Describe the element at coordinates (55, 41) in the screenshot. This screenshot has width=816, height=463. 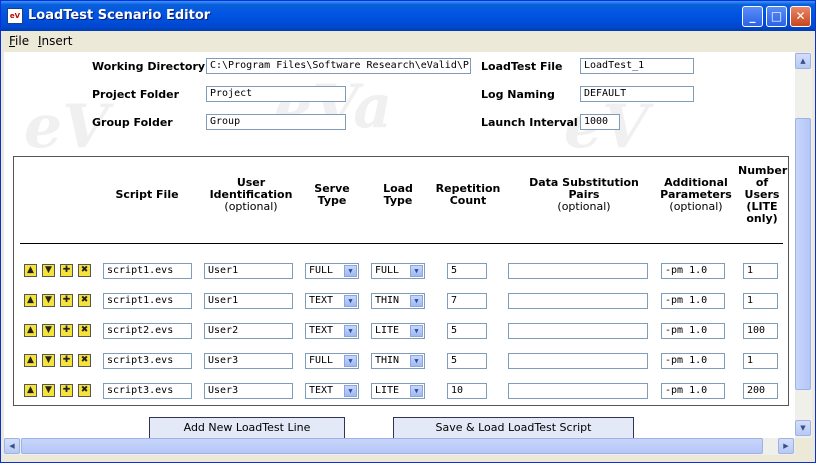
I see `menu-insert: Insert` at that location.